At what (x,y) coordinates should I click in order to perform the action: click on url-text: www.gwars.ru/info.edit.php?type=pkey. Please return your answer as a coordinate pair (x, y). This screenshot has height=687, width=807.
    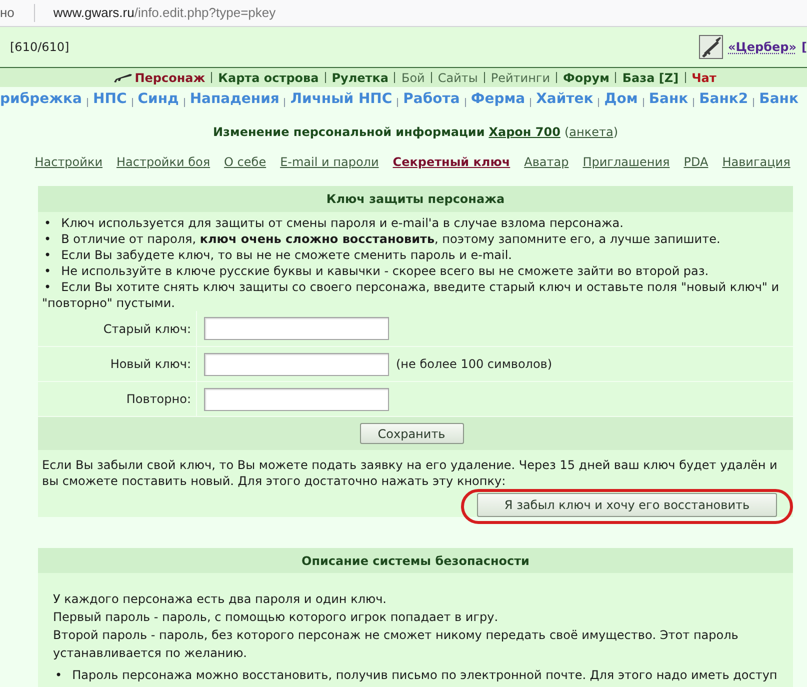
    Looking at the image, I should click on (164, 13).